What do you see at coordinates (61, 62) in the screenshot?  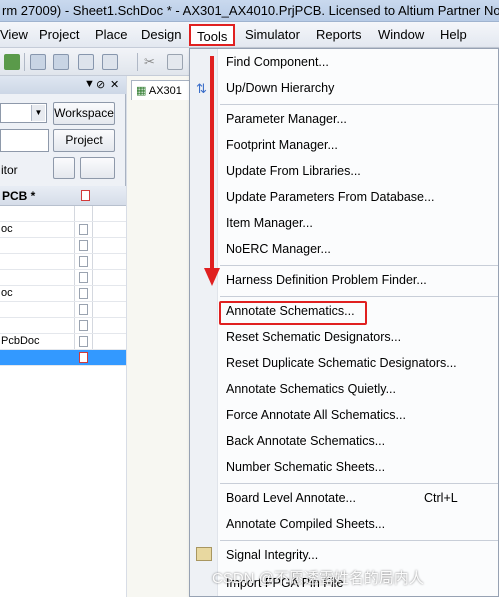 I see `zoom-area-icon` at bounding box center [61, 62].